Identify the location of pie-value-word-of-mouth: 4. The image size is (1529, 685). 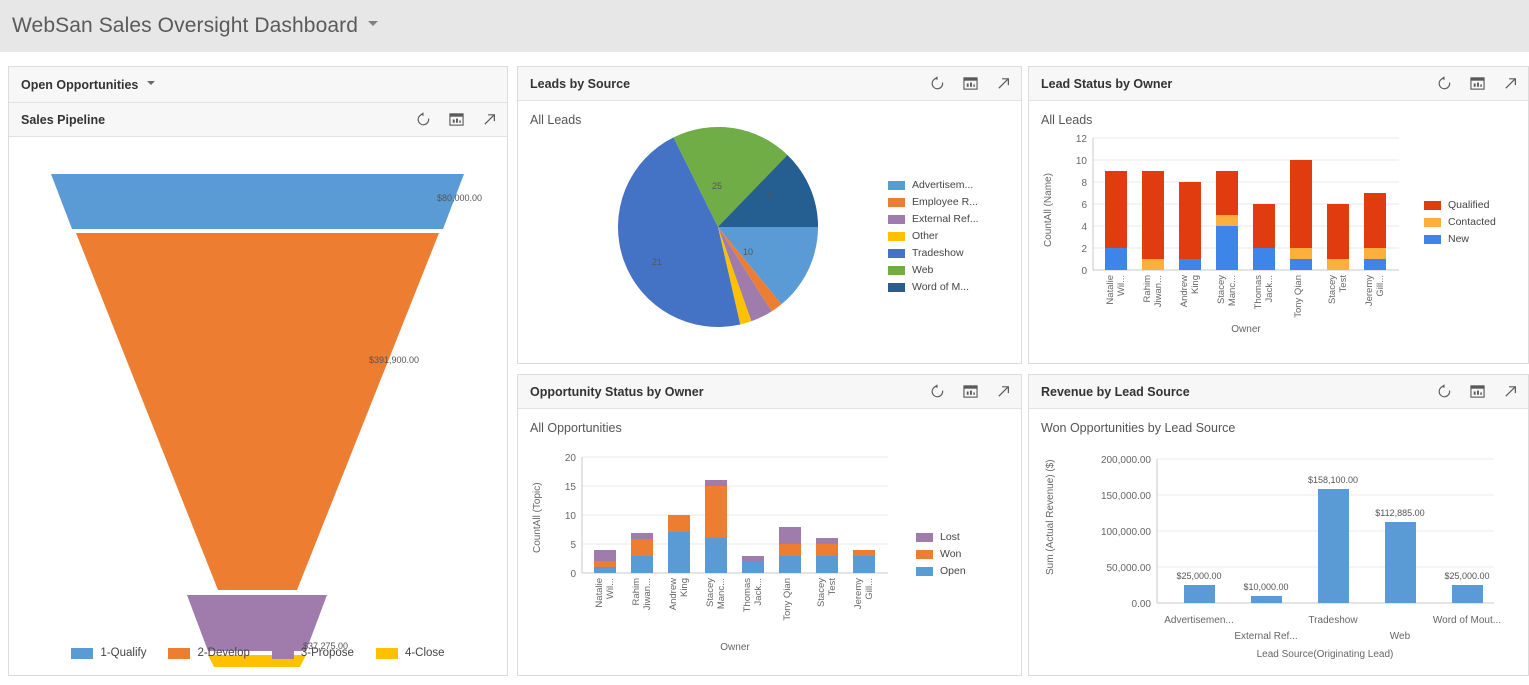
(769, 196).